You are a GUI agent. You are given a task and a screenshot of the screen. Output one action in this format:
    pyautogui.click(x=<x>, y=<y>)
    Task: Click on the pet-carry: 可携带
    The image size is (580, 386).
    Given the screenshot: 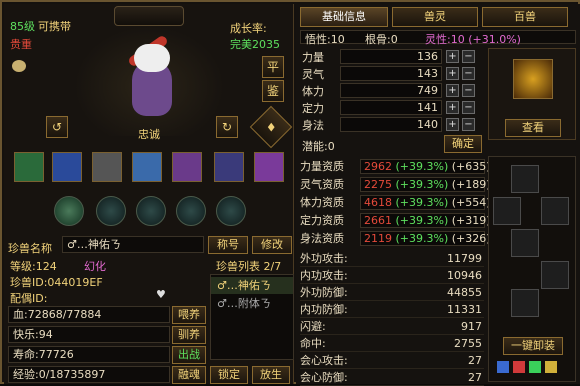 What is the action you would take?
    pyautogui.click(x=54, y=26)
    